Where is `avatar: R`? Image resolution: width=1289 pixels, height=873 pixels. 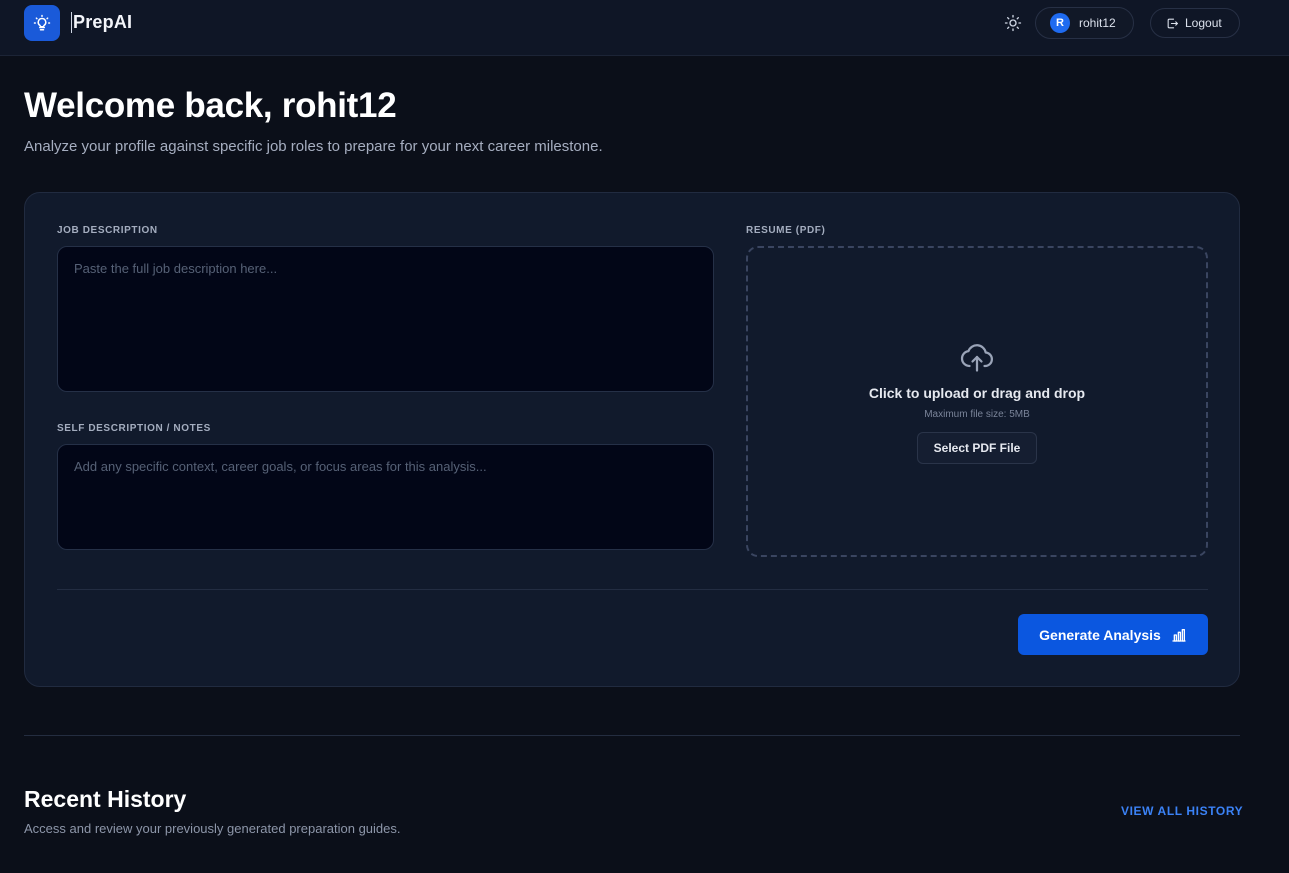 avatar: R is located at coordinates (1060, 23).